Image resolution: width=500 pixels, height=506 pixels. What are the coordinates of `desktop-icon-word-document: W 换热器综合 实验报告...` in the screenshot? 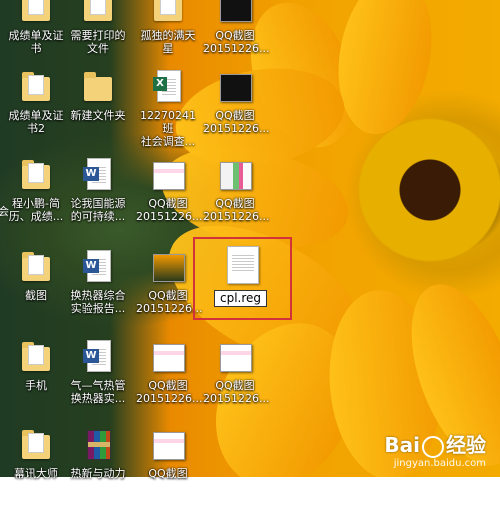 It's located at (98, 289).